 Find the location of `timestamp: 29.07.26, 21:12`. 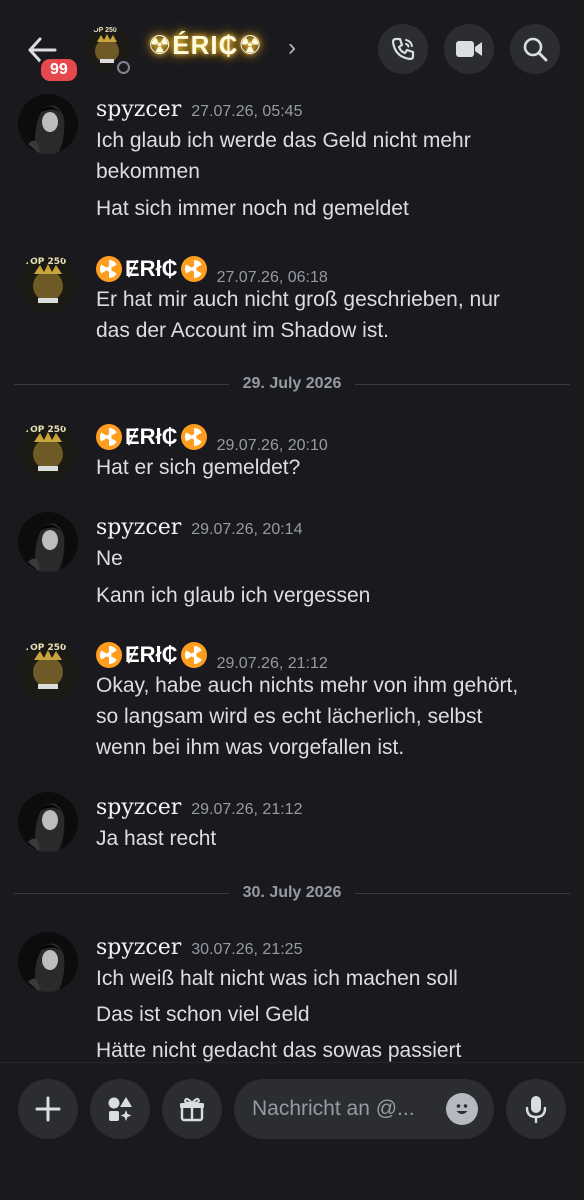

timestamp: 29.07.26, 21:12 is located at coordinates (247, 809).